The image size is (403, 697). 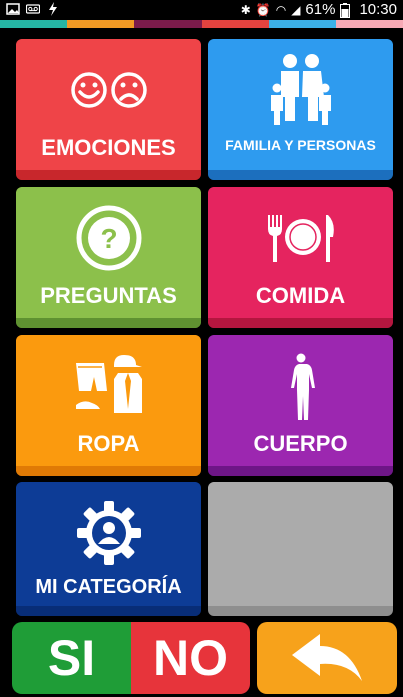 I want to click on si-button: SI, so click(x=71, y=658).